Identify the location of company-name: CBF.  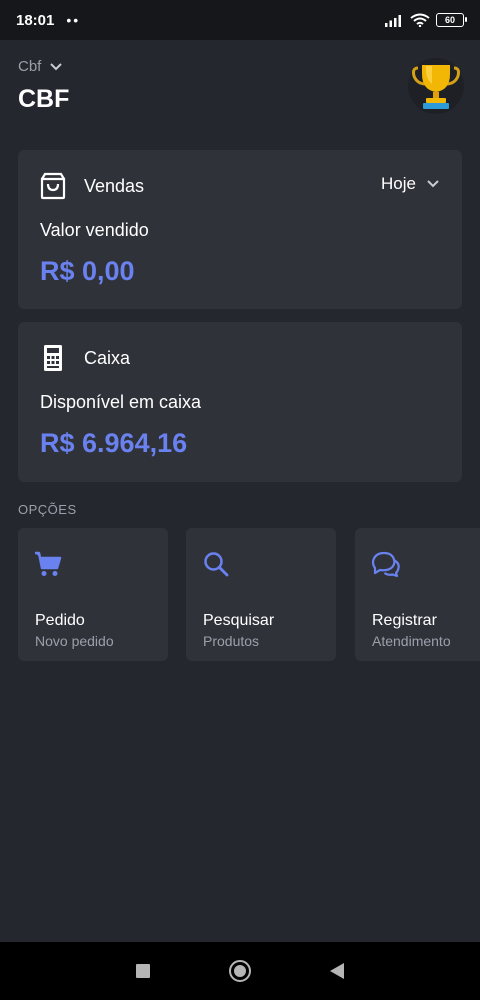
(44, 99).